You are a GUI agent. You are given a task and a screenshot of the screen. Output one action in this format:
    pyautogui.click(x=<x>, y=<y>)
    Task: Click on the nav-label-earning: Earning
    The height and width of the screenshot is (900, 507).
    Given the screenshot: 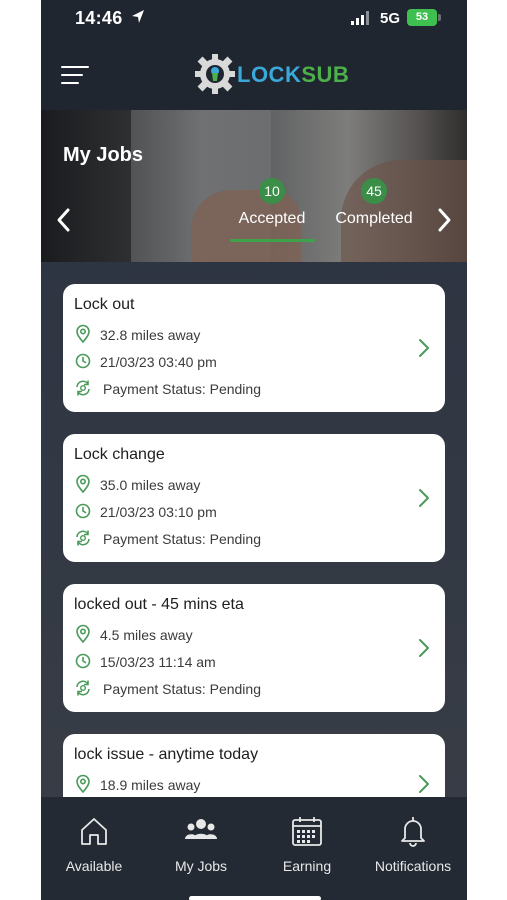 What is the action you would take?
    pyautogui.click(x=307, y=866)
    